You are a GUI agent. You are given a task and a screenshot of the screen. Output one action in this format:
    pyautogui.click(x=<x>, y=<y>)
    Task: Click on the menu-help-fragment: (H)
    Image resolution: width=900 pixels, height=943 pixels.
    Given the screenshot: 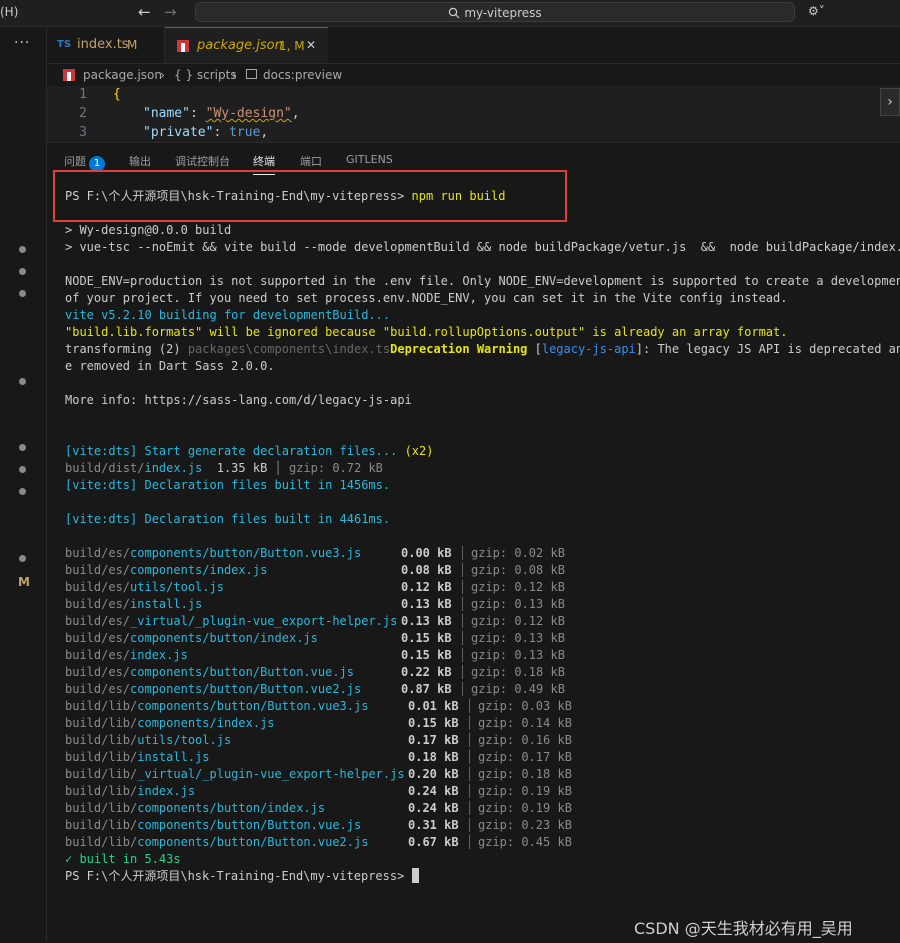 What is the action you would take?
    pyautogui.click(x=9, y=12)
    